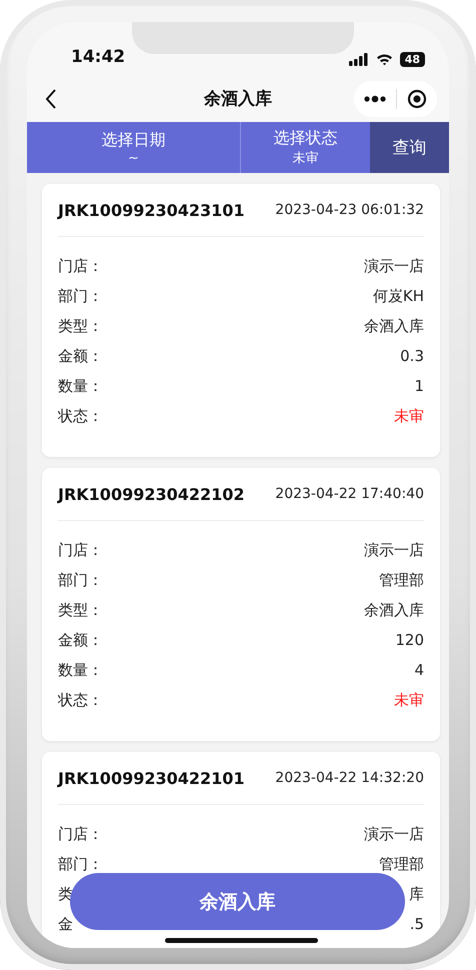  I want to click on record-code: JRK10099230422102, so click(151, 494).